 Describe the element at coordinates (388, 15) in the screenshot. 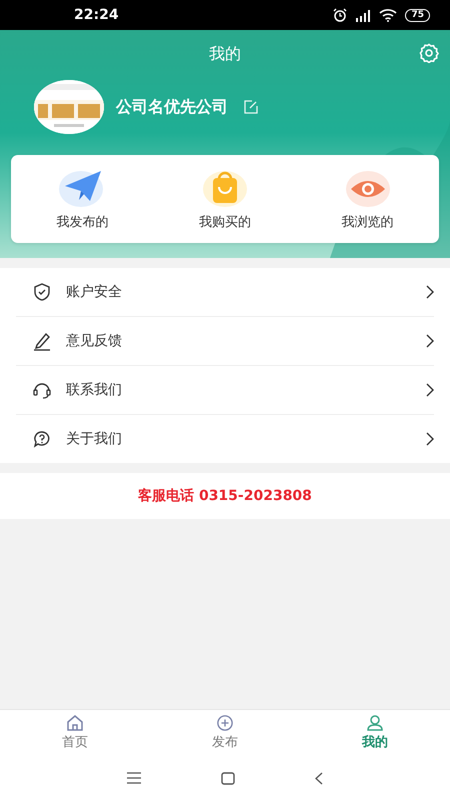

I see `wifi-icon` at that location.